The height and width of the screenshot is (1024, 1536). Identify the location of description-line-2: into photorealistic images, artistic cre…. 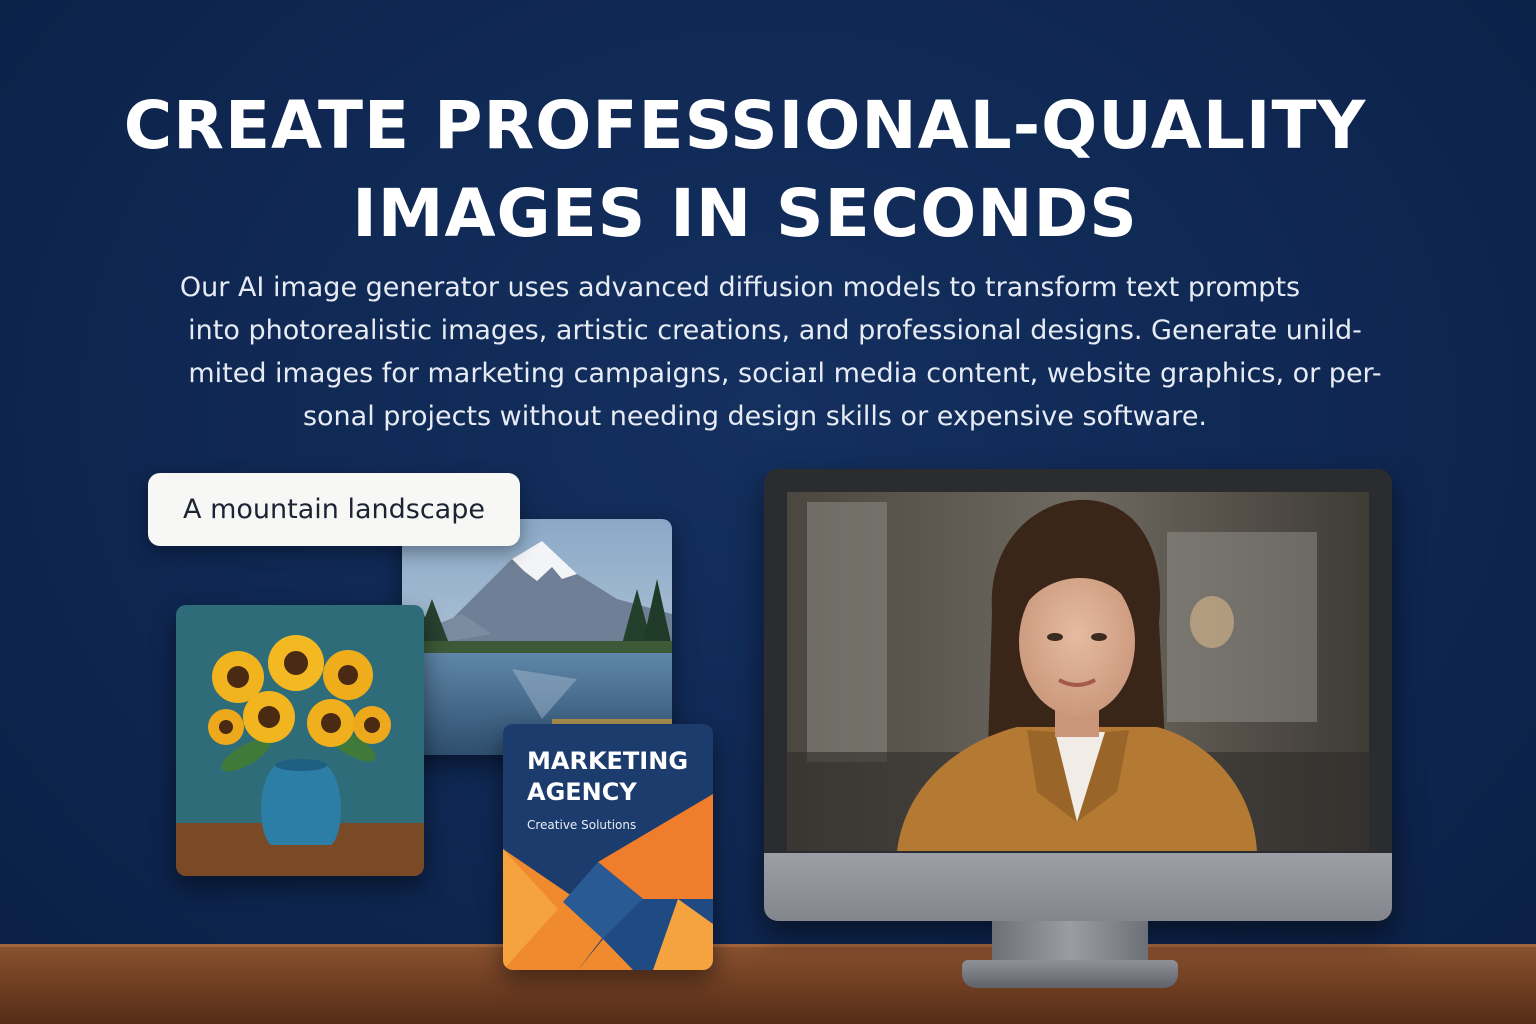
(775, 330).